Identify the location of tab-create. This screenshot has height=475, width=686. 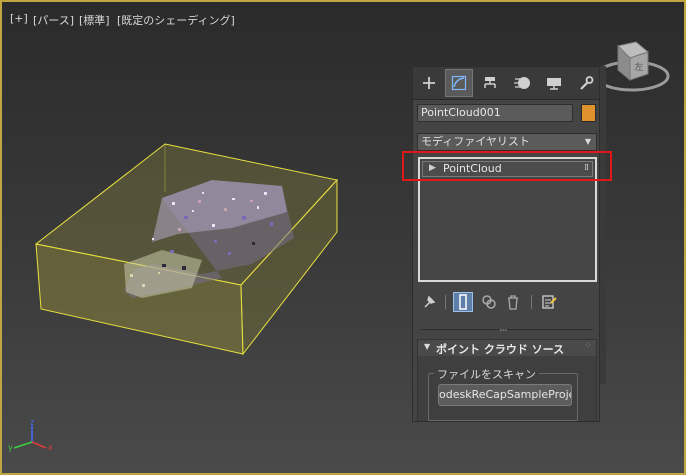
(429, 83).